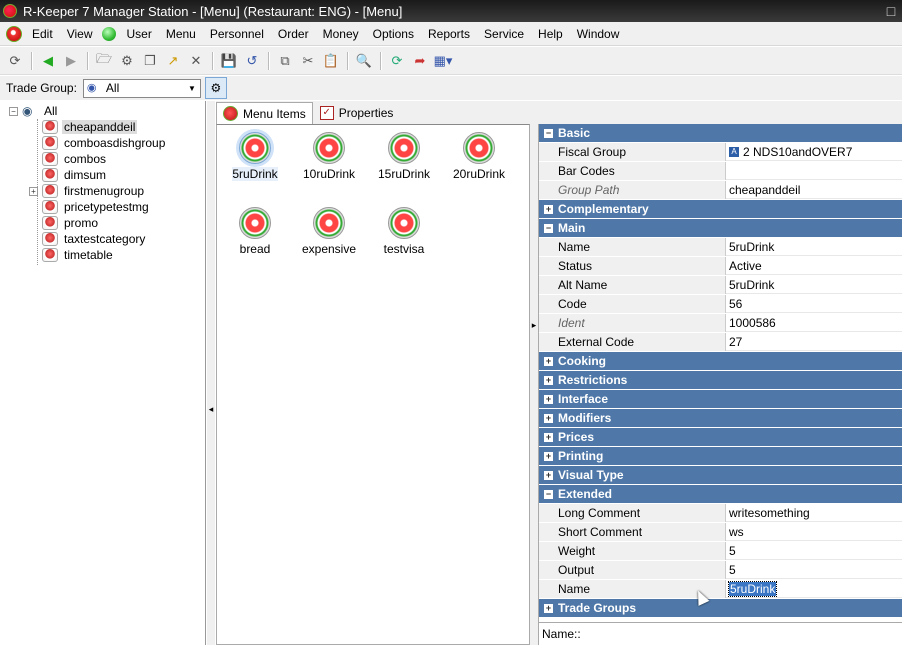 This screenshot has height=645, width=902. I want to click on search-icon: 🔍, so click(364, 61).